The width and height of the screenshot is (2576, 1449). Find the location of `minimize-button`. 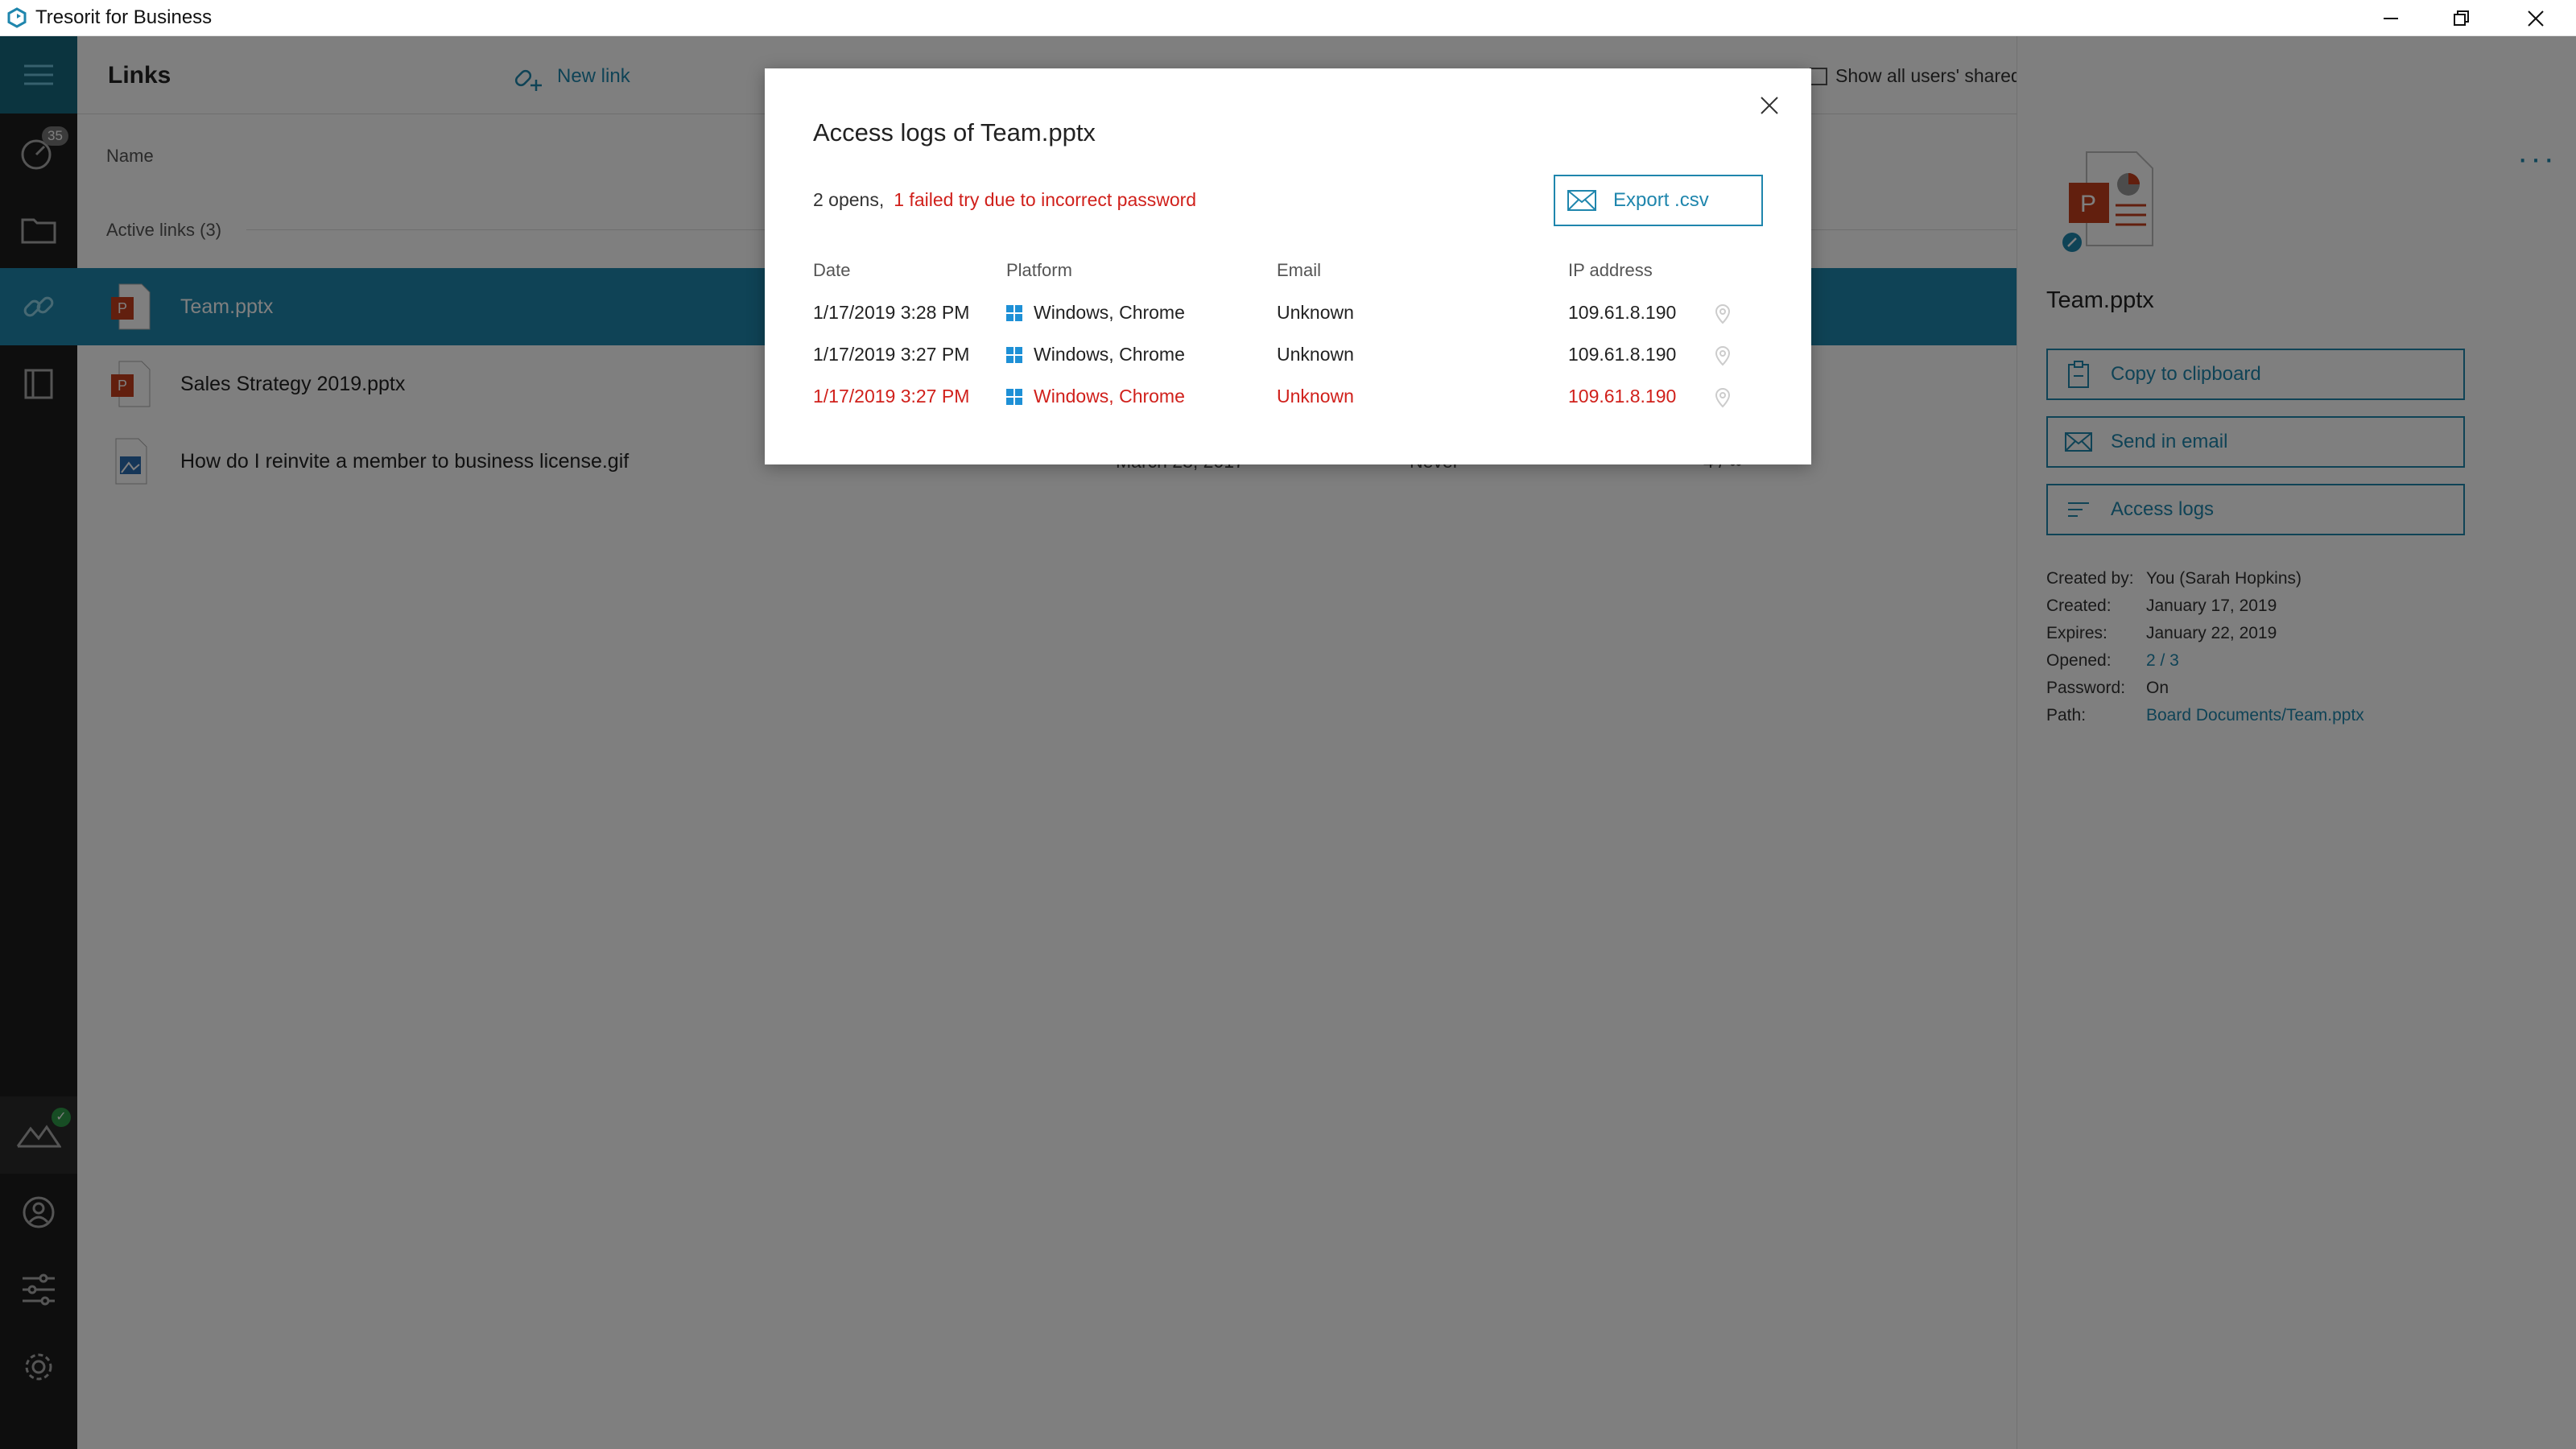

minimize-button is located at coordinates (2391, 18).